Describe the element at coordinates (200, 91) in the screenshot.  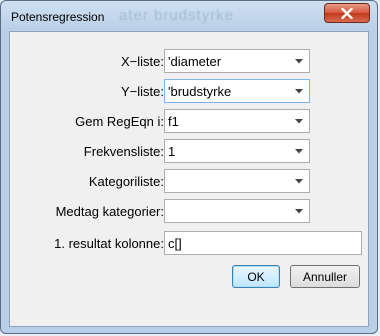
I see `y-list-value: 'brudstyrke` at that location.